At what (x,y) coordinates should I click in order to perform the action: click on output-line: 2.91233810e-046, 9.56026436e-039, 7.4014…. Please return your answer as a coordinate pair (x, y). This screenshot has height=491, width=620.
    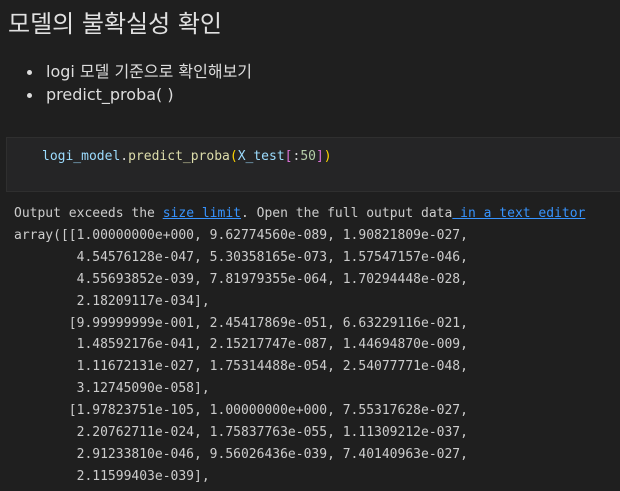
    Looking at the image, I should click on (241, 454).